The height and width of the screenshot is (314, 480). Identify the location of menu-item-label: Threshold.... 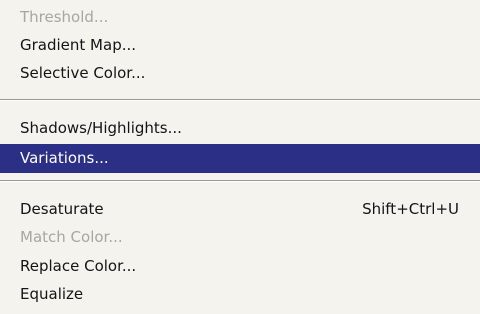
(64, 17).